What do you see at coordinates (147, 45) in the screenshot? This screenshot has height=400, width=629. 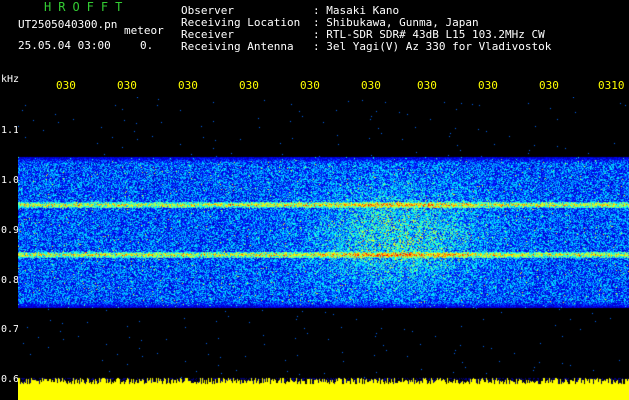 I see `count-label: 0.` at bounding box center [147, 45].